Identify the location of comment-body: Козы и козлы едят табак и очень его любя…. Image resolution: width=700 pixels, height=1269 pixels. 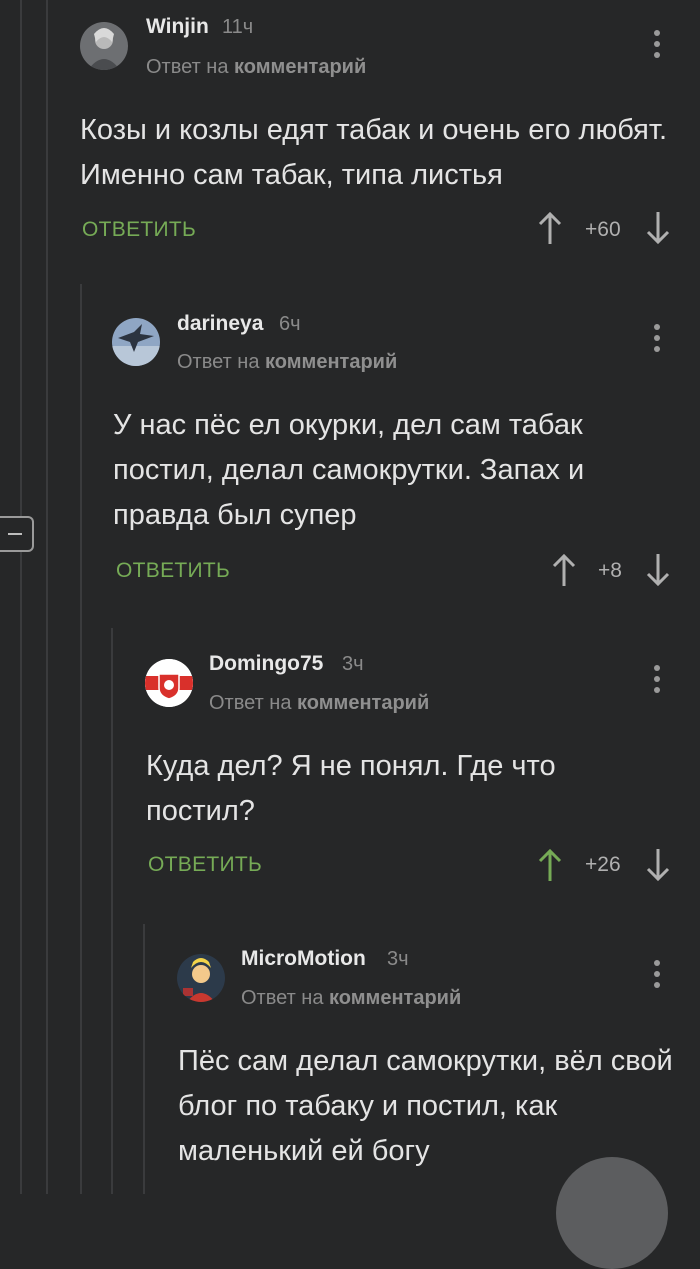
(374, 152).